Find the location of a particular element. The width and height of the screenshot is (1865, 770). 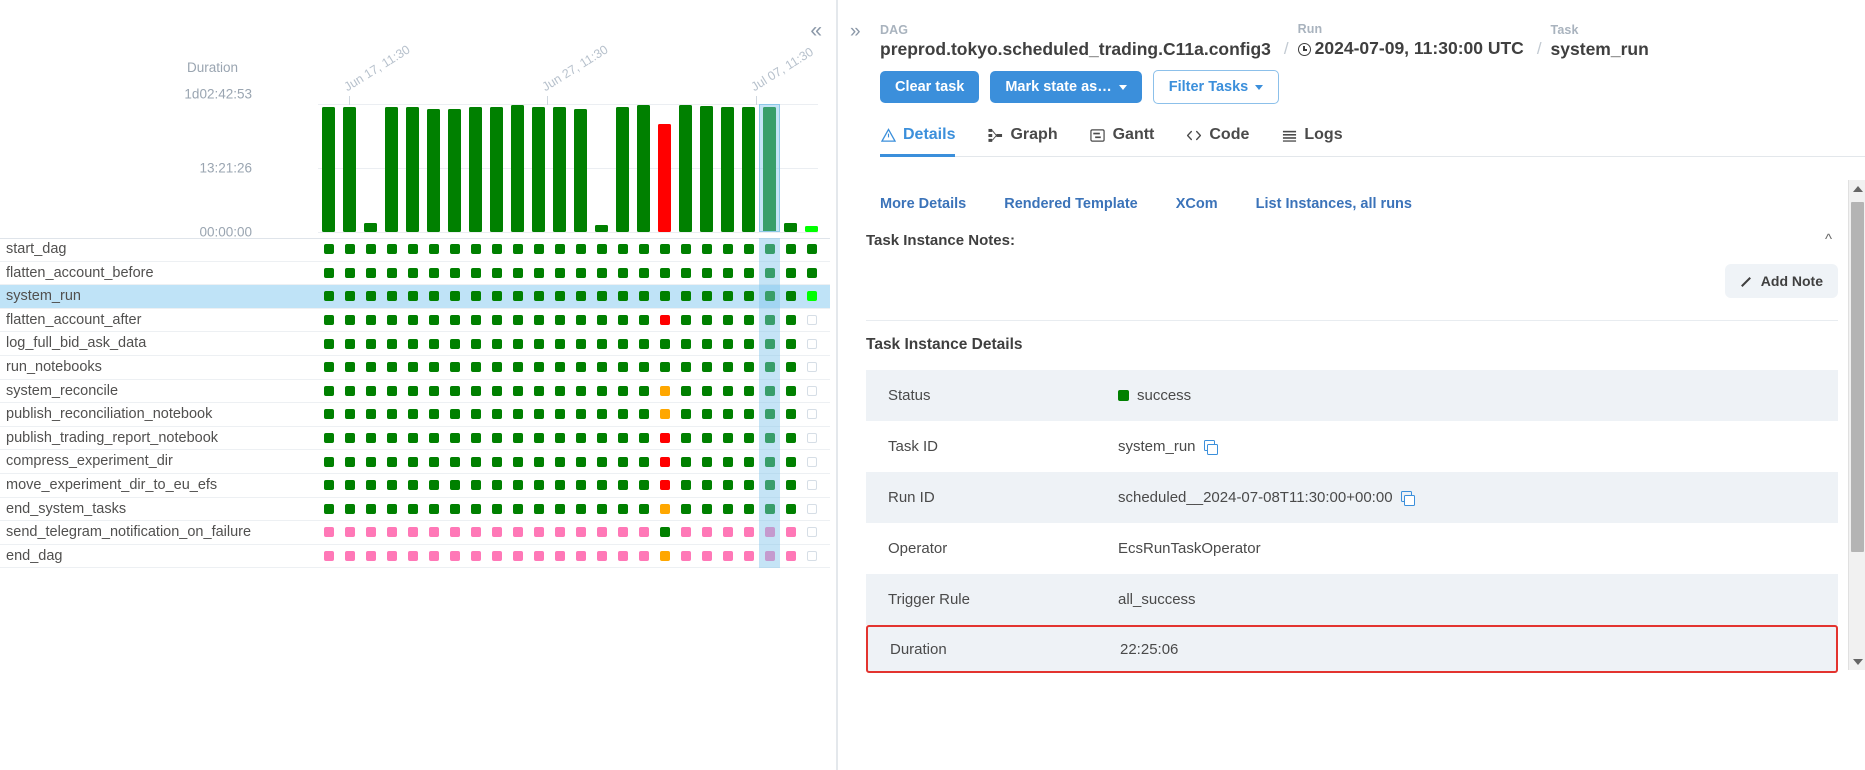

subnav-list-instances-all-runs: List Instances, all runs is located at coordinates (1334, 204).